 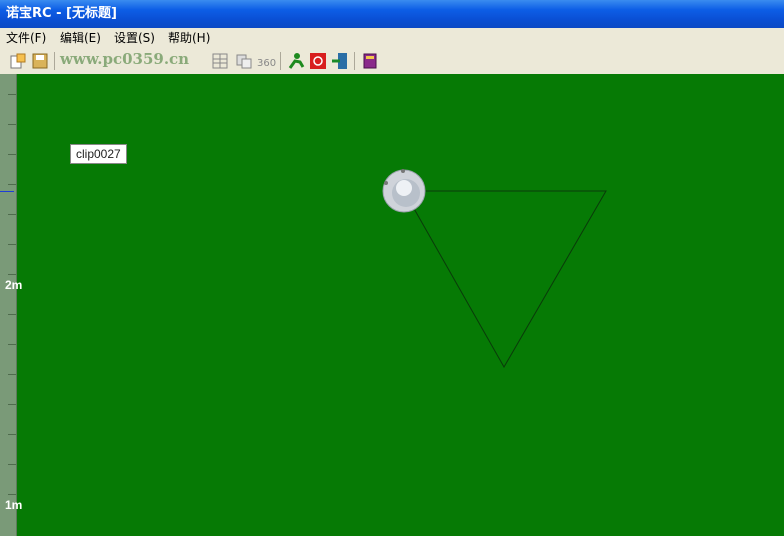 I want to click on grid-icon, so click(x=220, y=61).